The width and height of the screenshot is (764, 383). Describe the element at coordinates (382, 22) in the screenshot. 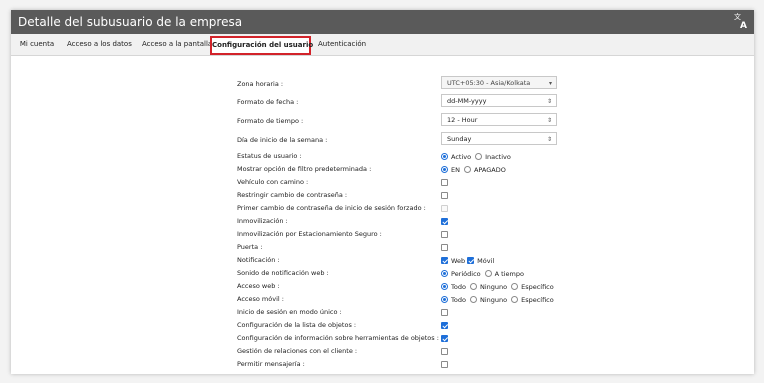

I see `title-bar: Detalle del subusuario de la empresa 文 A` at that location.